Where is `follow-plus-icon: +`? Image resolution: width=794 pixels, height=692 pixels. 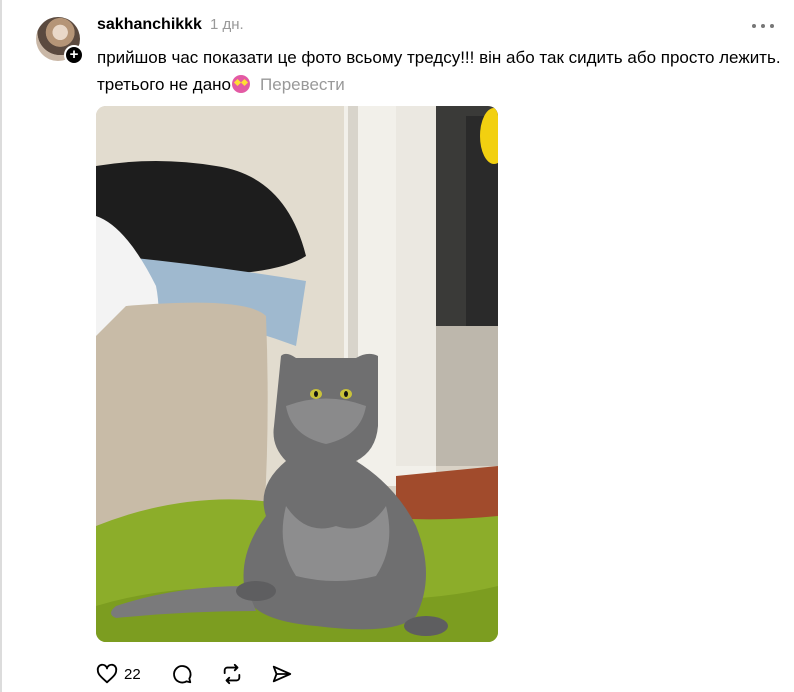 follow-plus-icon: + is located at coordinates (74, 55).